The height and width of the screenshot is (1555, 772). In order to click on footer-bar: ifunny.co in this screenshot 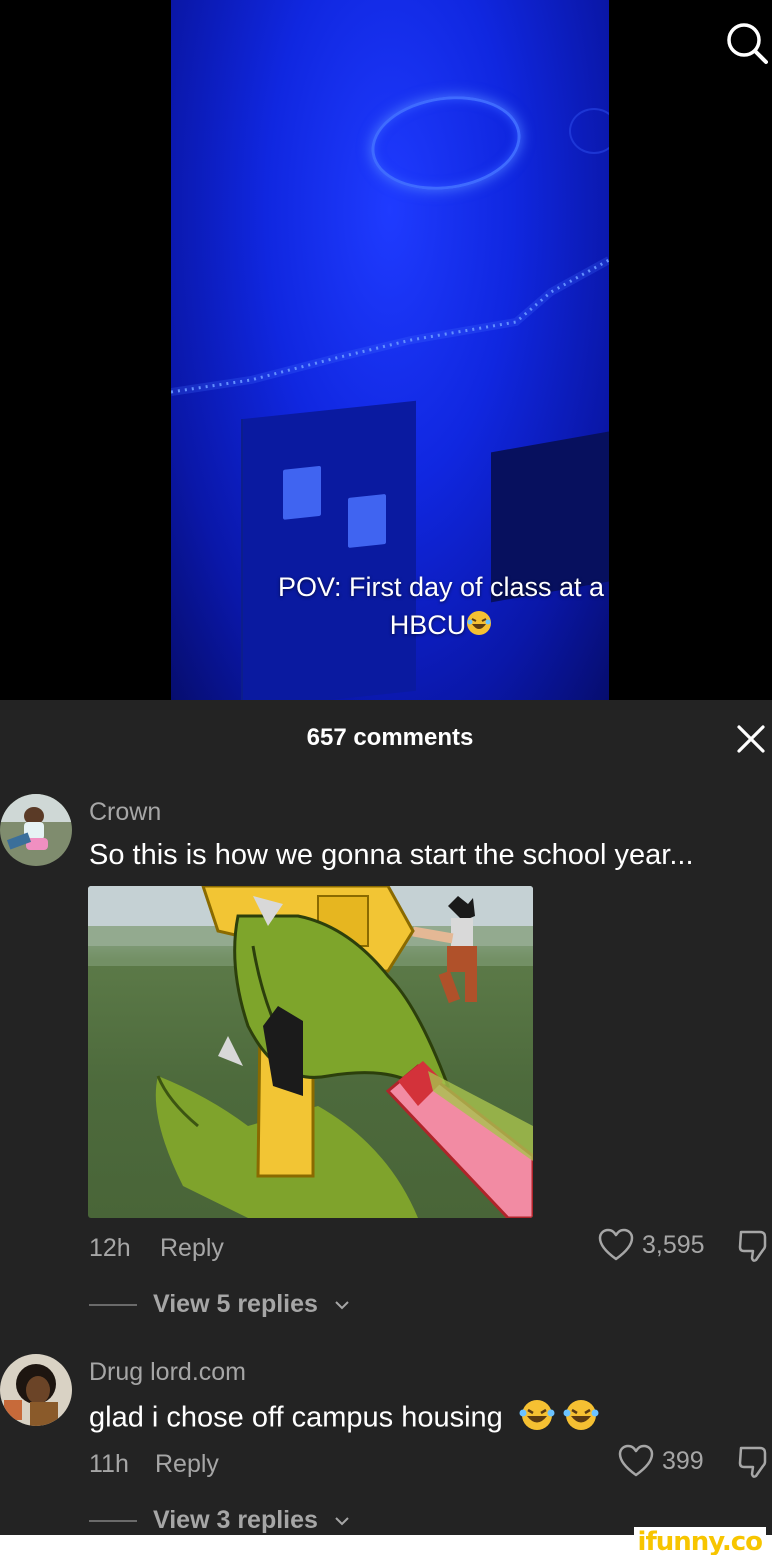, I will do `click(386, 1541)`.